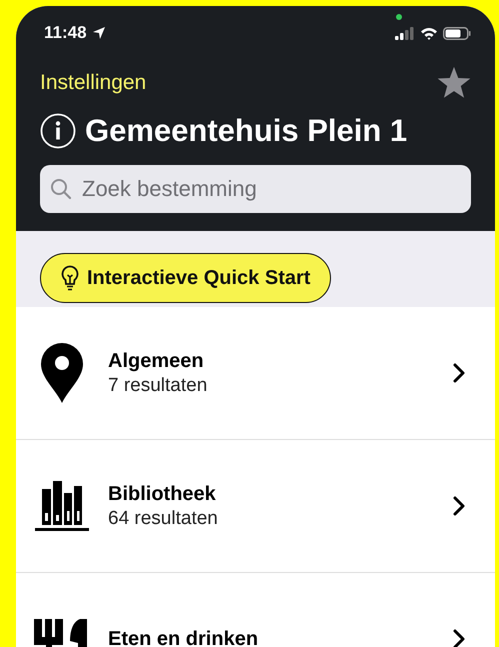 The height and width of the screenshot is (647, 499). I want to click on wifi-icon, so click(429, 33).